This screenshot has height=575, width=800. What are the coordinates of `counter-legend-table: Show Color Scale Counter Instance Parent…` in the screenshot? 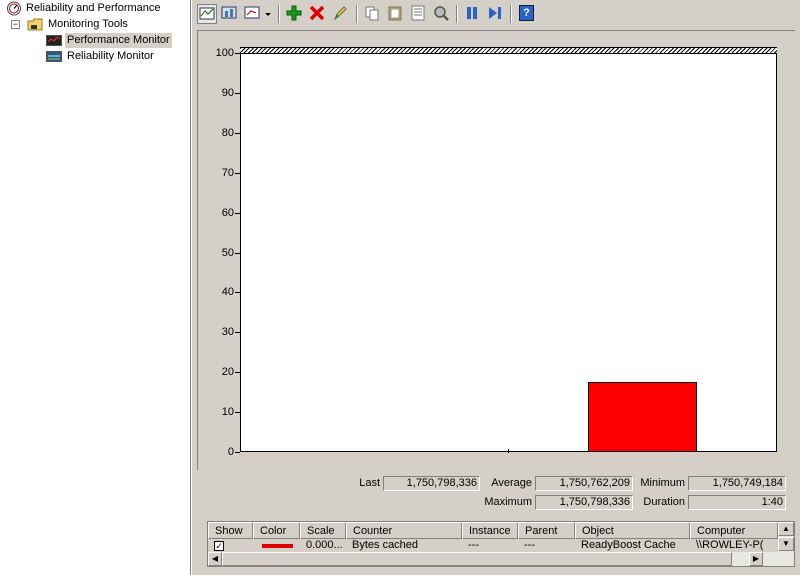 It's located at (501, 544).